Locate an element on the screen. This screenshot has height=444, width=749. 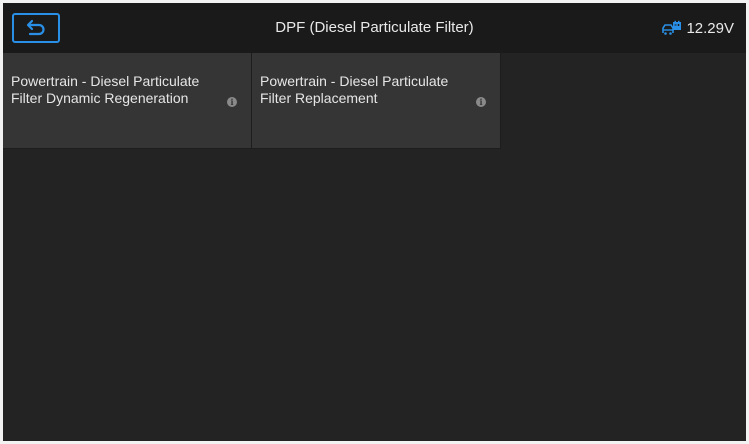
top-bar: DPF (Diesel Particulate Filter) 12.29V is located at coordinates (374, 28).